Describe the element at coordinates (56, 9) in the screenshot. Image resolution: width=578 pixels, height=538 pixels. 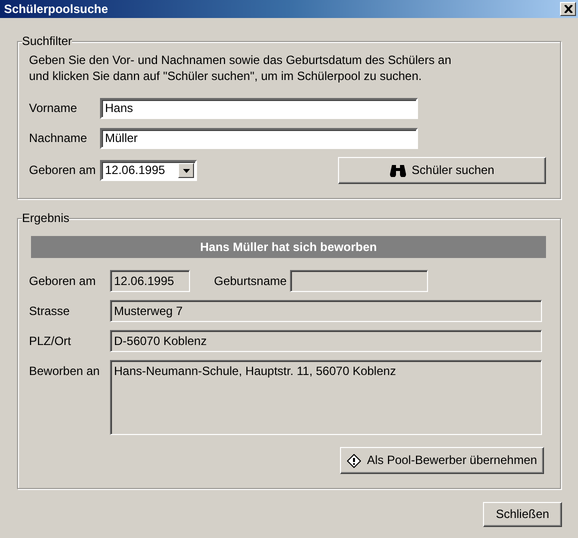
I see `window-title: Schülerpoolsuche` at that location.